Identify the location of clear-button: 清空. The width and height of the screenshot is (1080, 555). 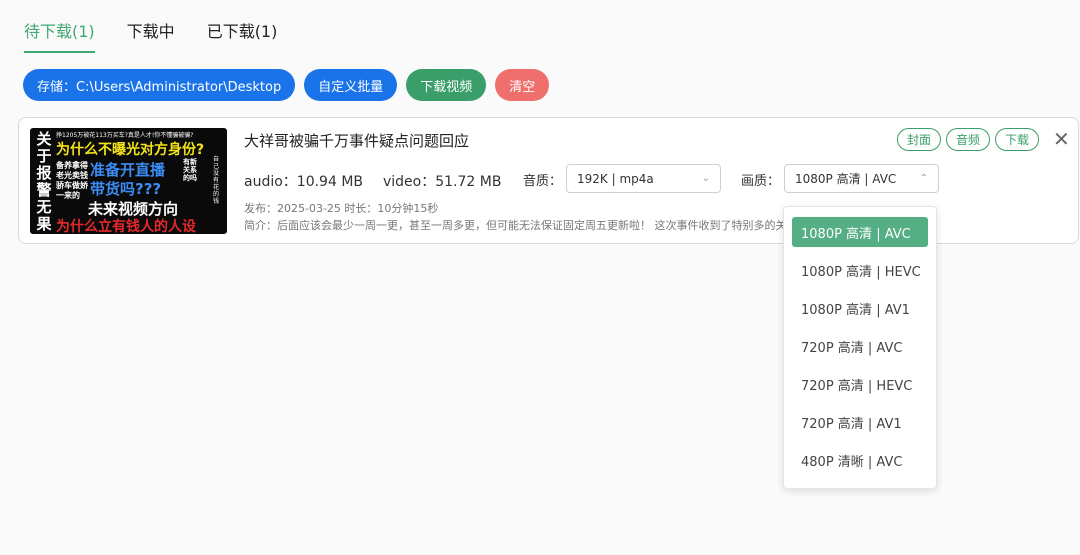
(522, 85).